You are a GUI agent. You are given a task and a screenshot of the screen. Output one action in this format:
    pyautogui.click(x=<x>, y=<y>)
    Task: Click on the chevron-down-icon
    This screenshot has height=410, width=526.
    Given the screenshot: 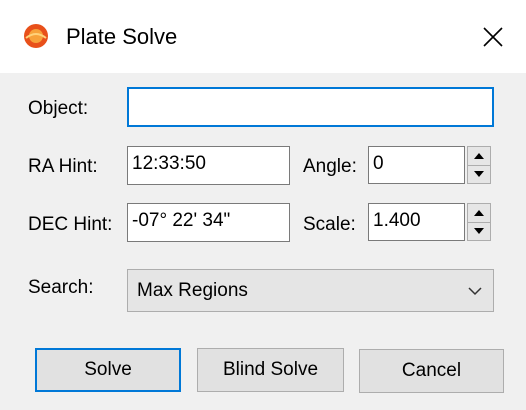 What is the action you would take?
    pyautogui.click(x=475, y=291)
    